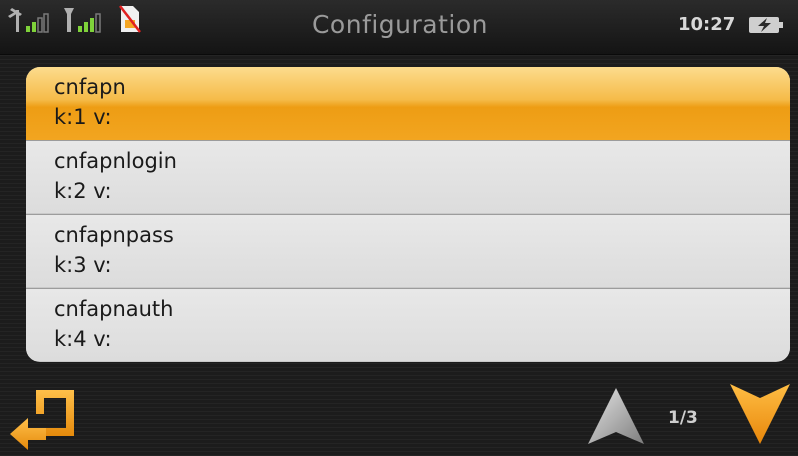  I want to click on no-sim-icon, so click(130, 19).